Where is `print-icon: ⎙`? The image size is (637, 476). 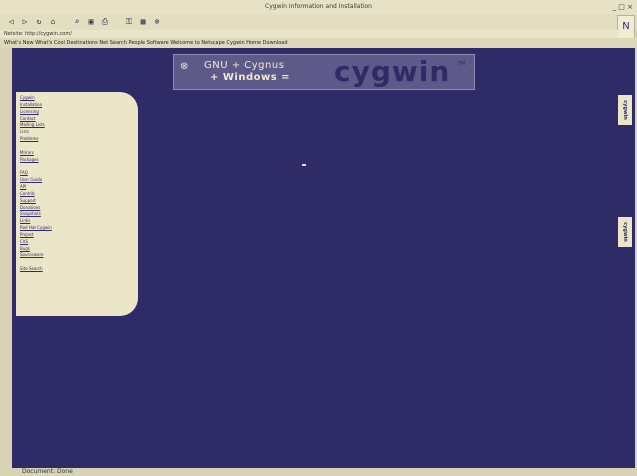 print-icon: ⎙ is located at coordinates (105, 22).